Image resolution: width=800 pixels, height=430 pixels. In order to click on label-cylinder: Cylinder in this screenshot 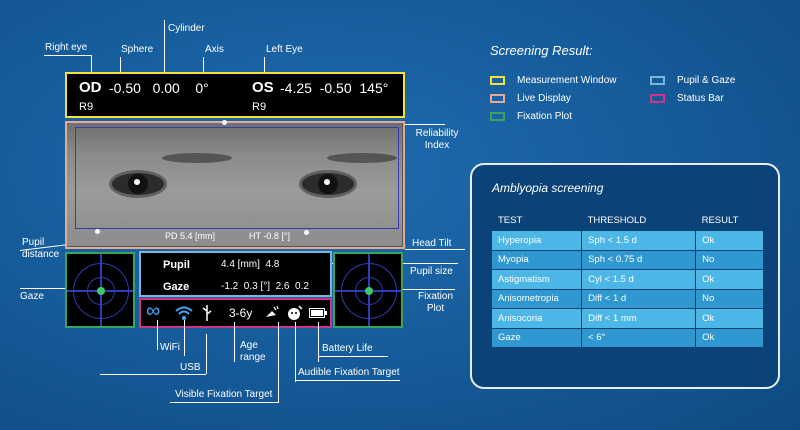, I will do `click(186, 28)`.